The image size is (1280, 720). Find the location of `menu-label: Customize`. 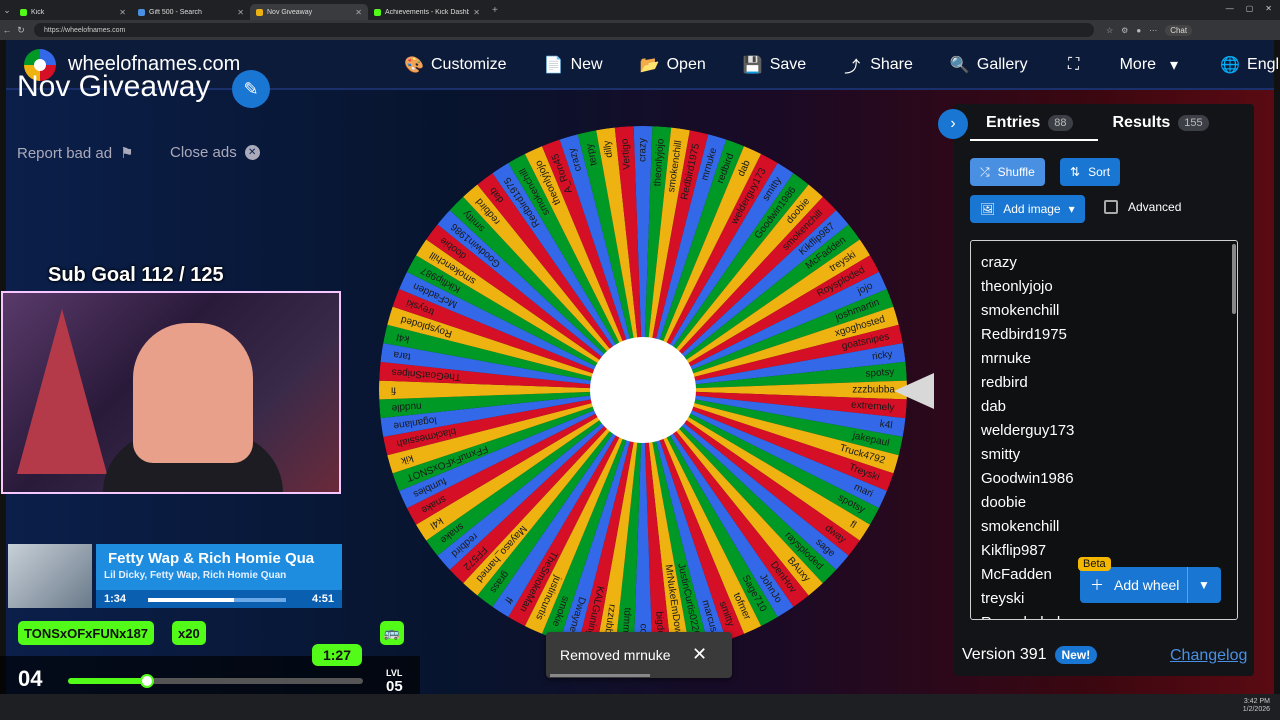

menu-label: Customize is located at coordinates (469, 64).